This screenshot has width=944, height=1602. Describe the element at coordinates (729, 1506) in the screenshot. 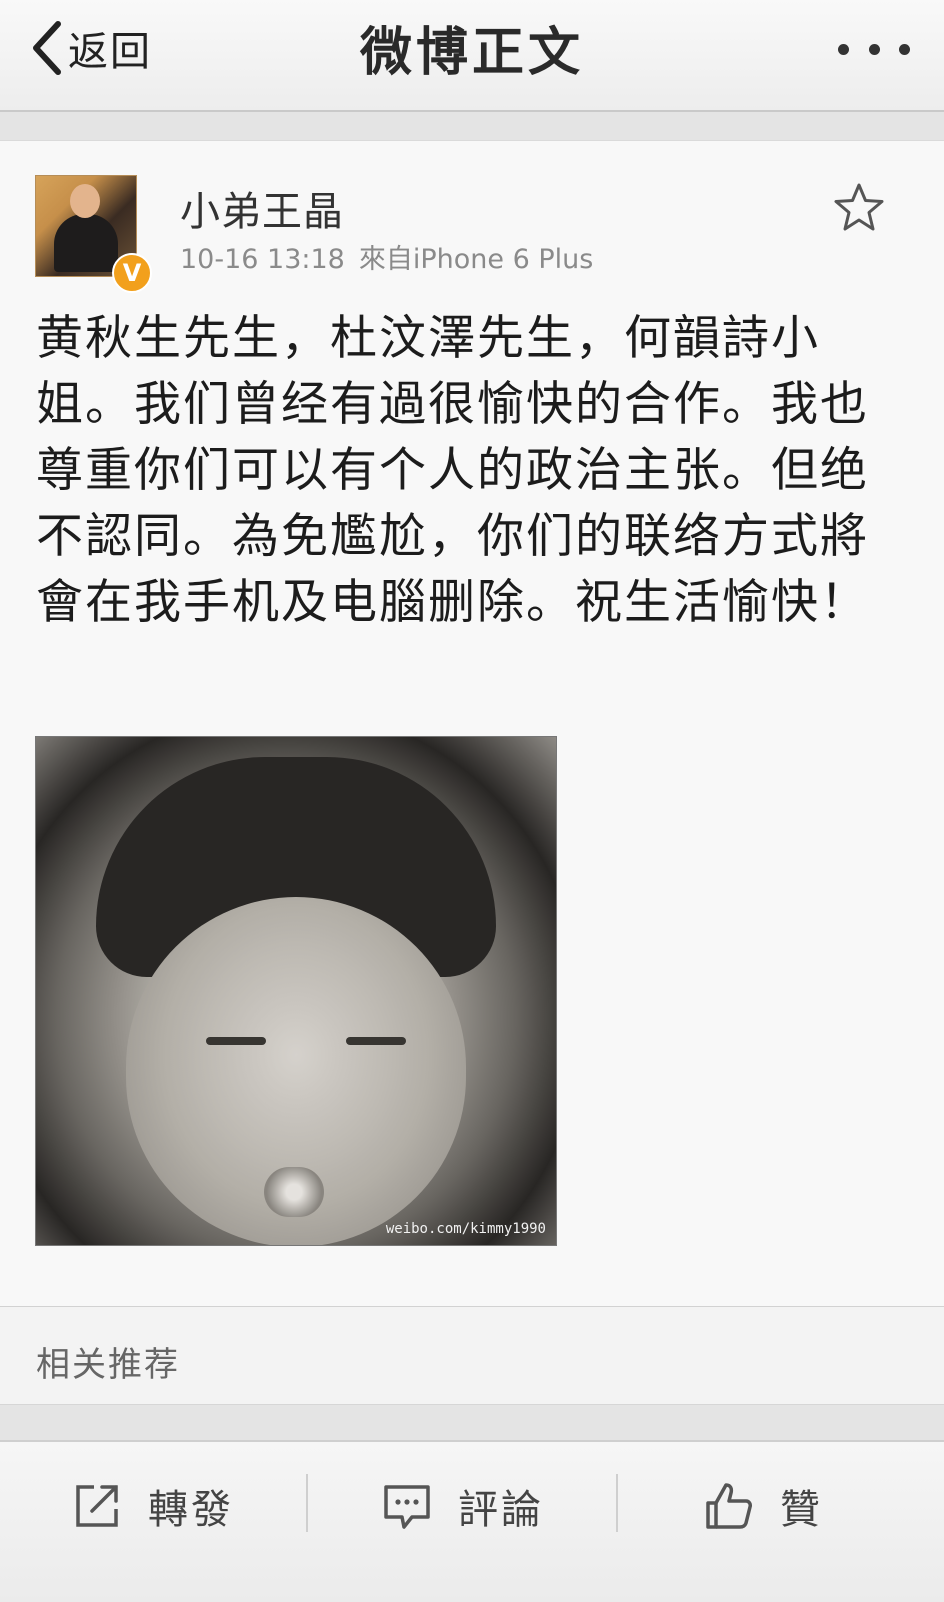

I see `thumbs-up-icon` at that location.